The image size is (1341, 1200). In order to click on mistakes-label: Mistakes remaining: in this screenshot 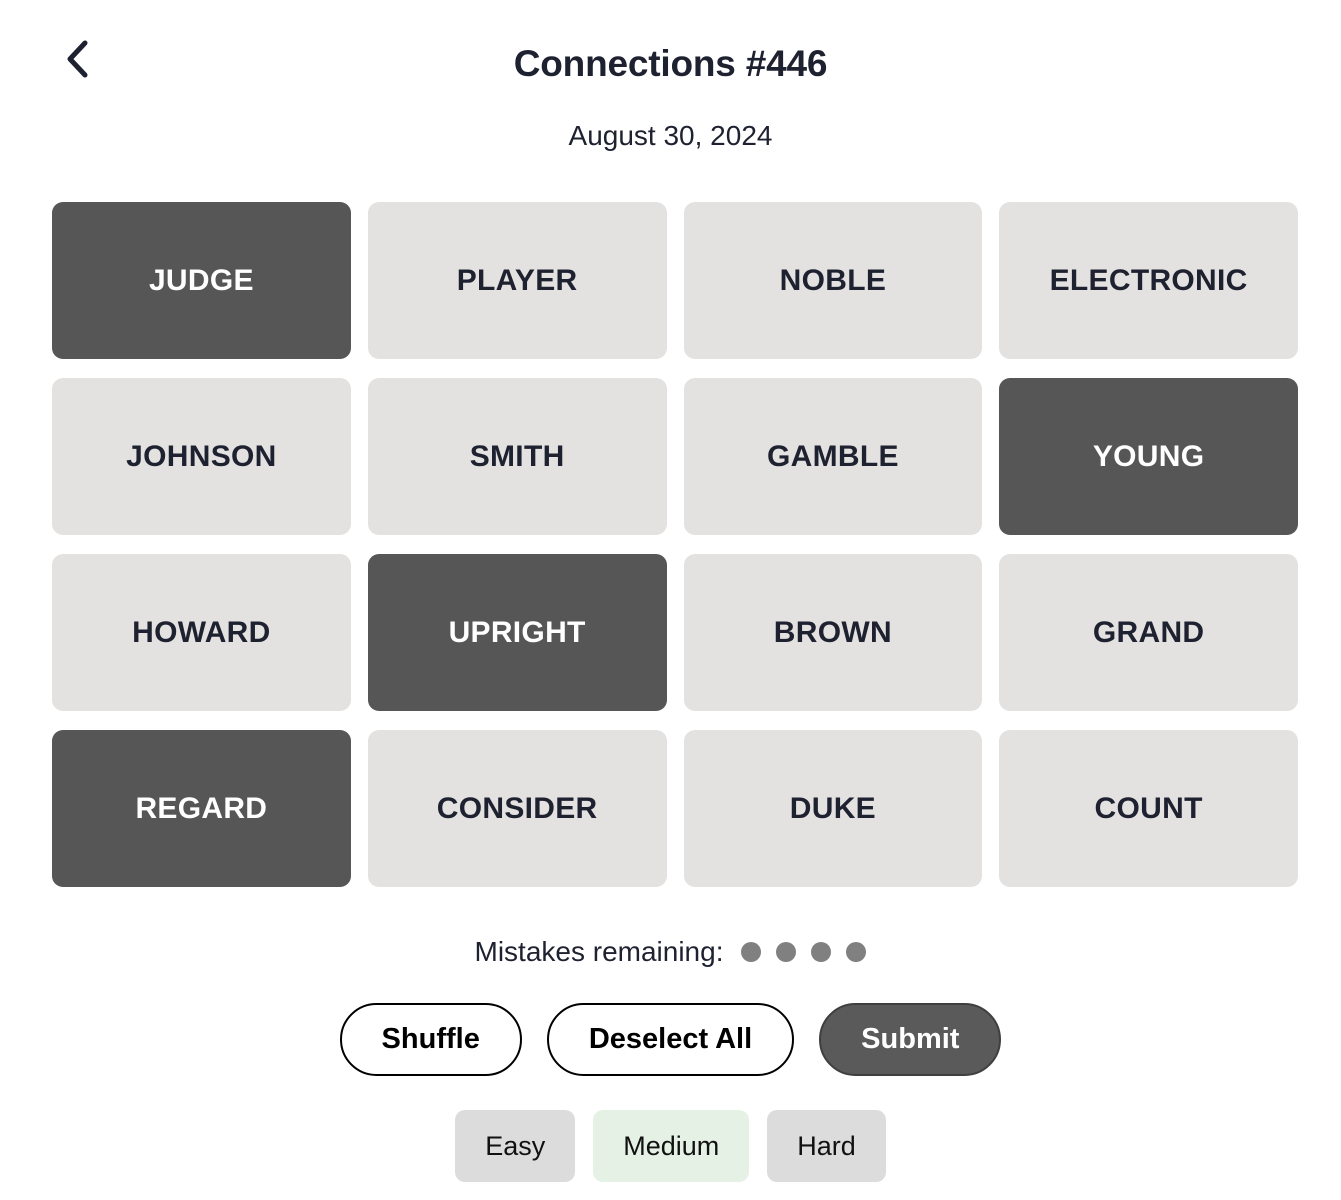, I will do `click(599, 951)`.